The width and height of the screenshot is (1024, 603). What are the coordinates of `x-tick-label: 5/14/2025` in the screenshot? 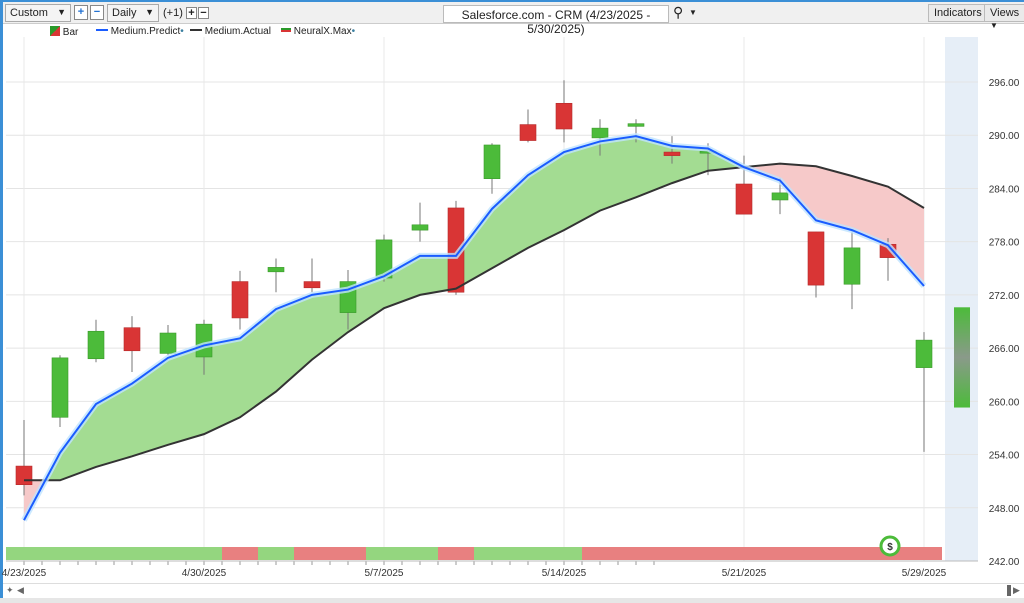 It's located at (564, 573).